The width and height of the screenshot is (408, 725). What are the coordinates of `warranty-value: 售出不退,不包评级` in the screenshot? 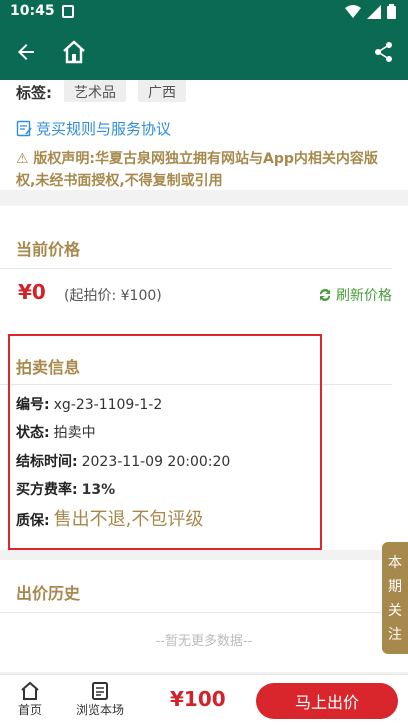 It's located at (128, 519).